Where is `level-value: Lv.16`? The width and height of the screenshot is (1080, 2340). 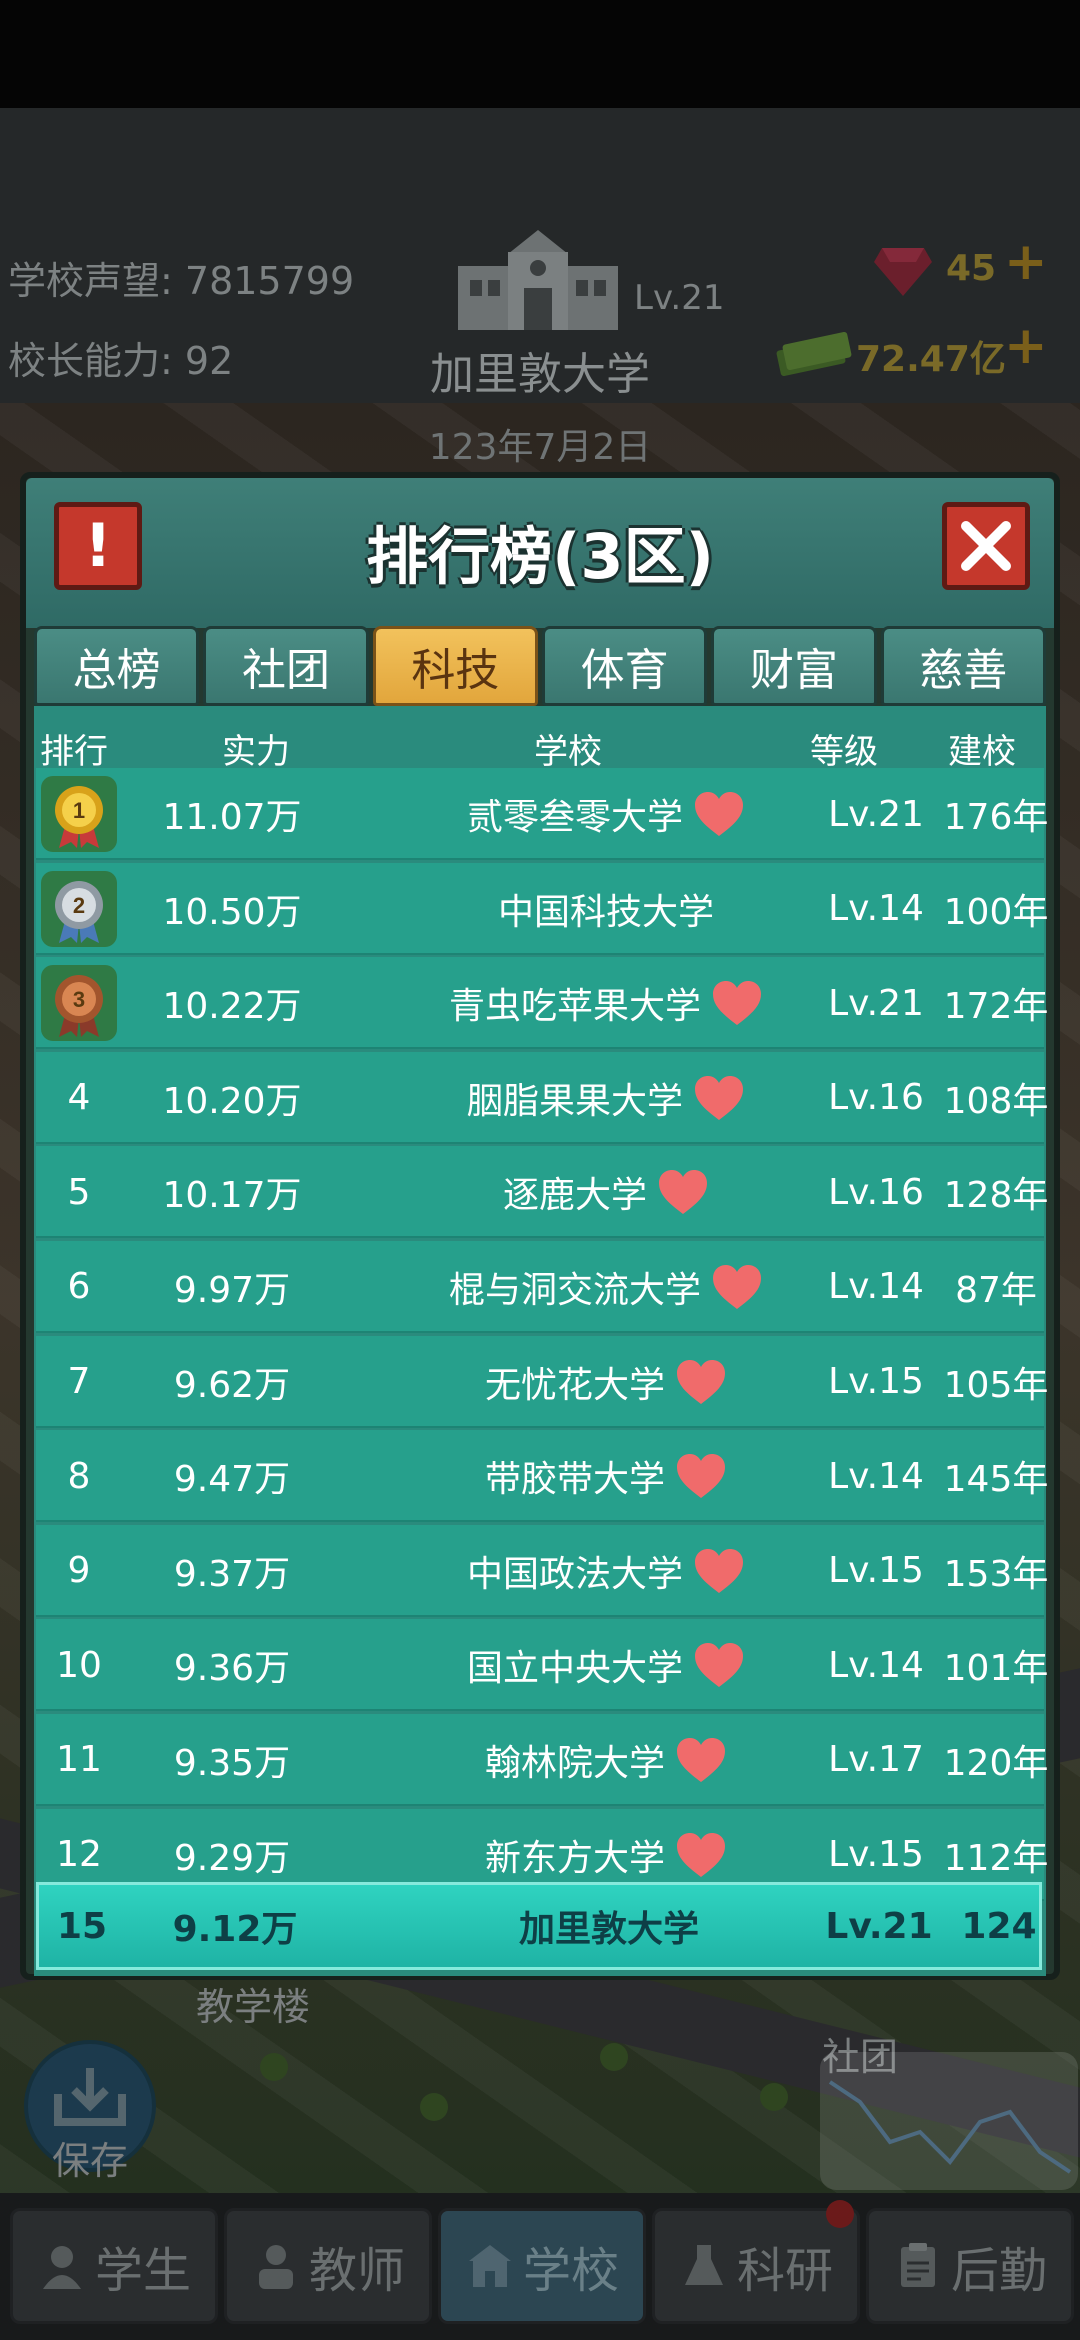 level-value: Lv.16 is located at coordinates (876, 1192).